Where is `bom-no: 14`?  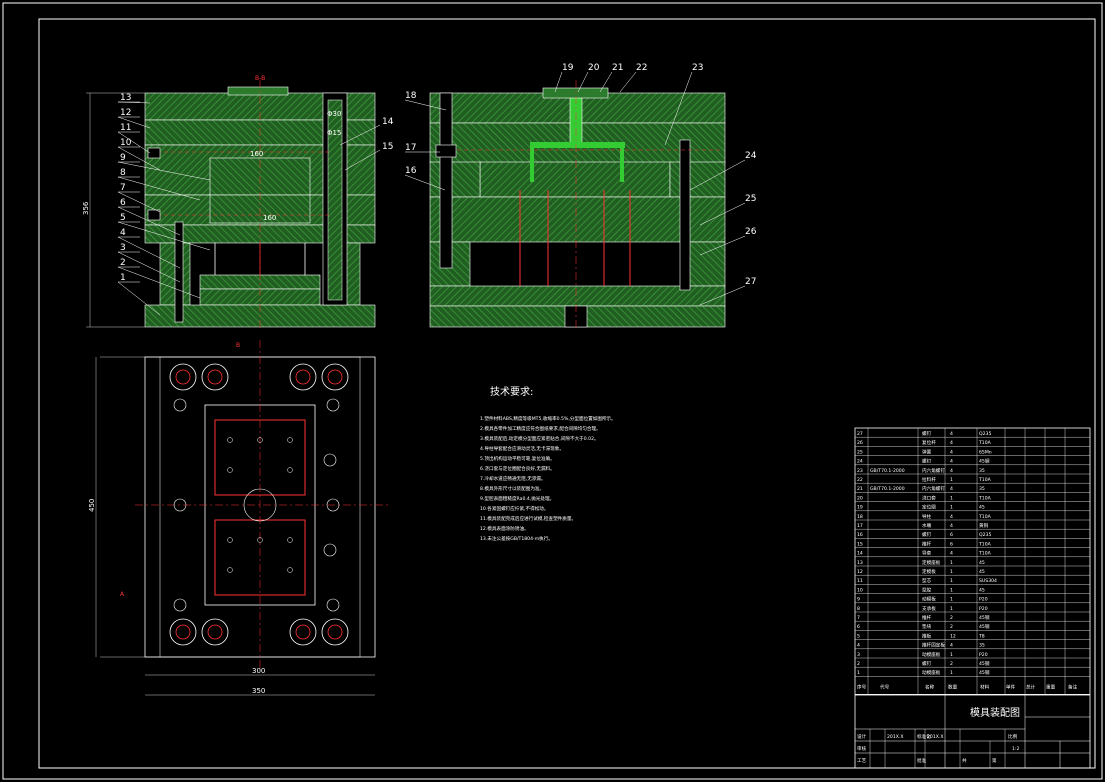
bom-no: 14 is located at coordinates (860, 554).